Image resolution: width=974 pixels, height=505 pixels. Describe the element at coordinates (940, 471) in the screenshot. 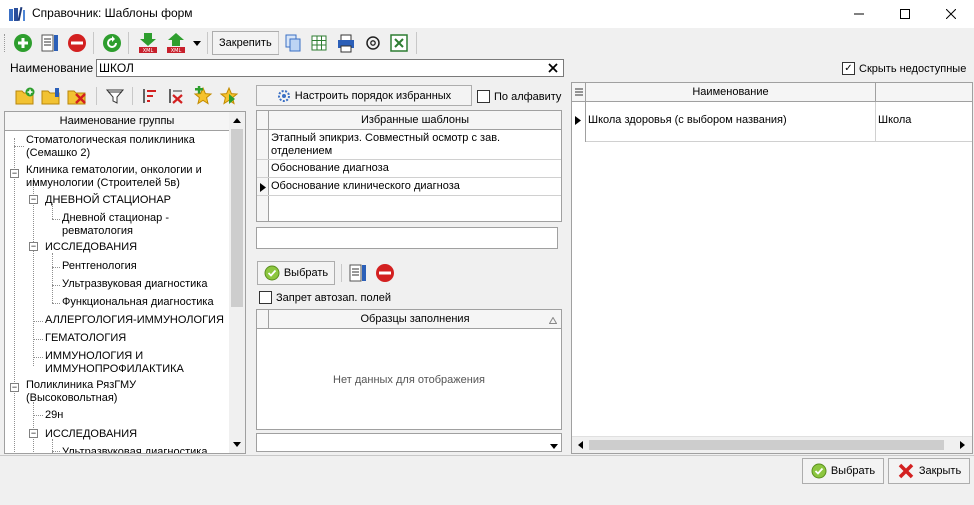

I see `footer-close-label: Закрыть` at that location.